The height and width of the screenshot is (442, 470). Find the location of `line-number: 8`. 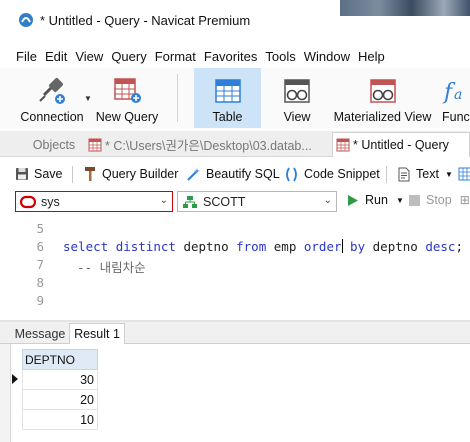

line-number: 8 is located at coordinates (40, 282).